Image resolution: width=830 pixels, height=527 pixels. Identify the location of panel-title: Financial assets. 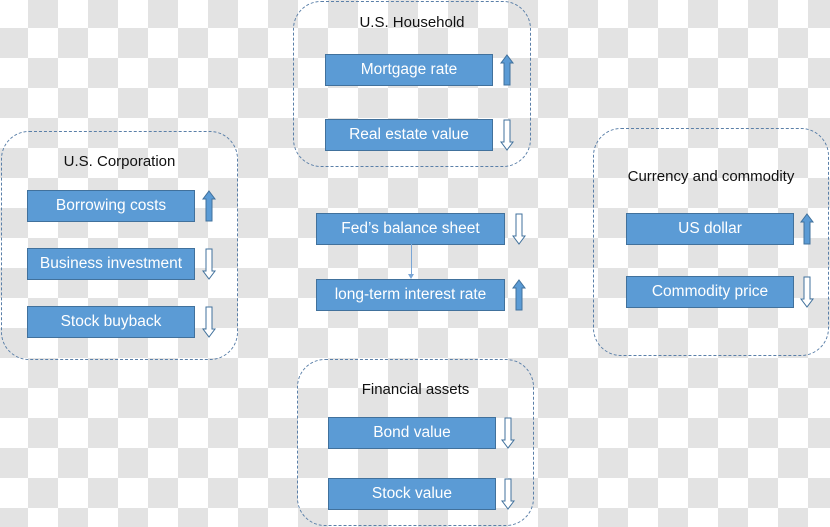
(415, 389).